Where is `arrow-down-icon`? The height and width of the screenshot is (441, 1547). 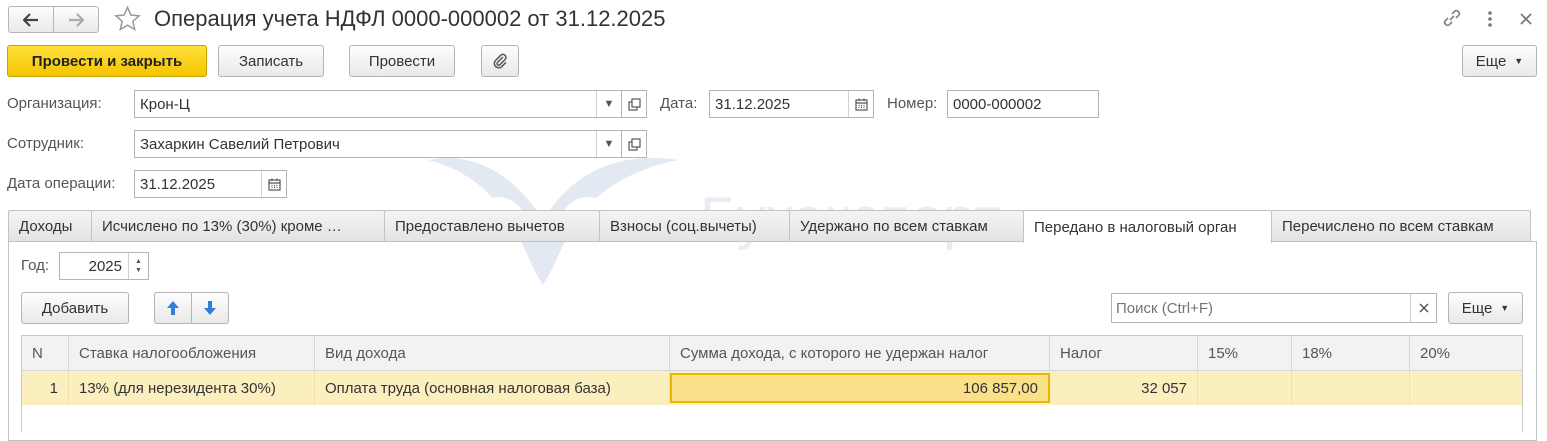 arrow-down-icon is located at coordinates (210, 308).